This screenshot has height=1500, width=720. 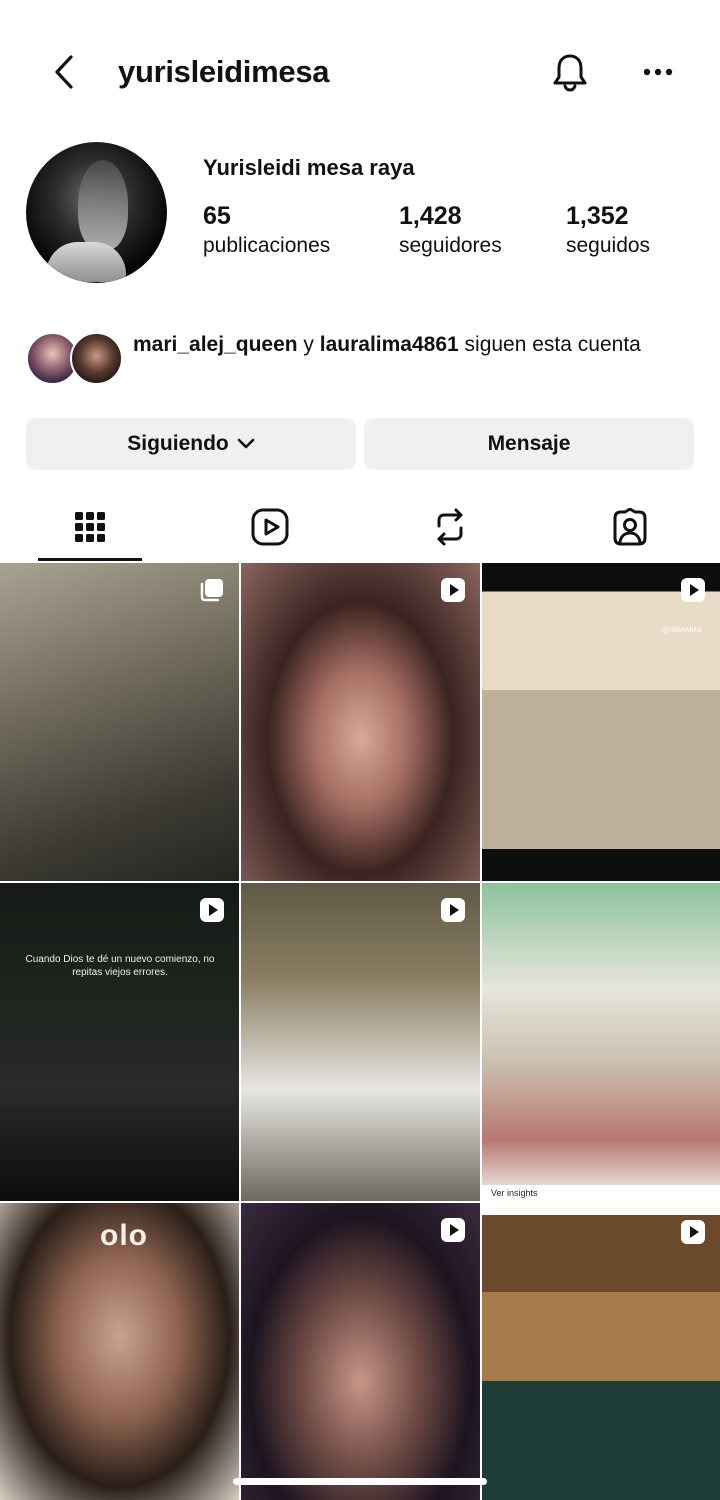 I want to click on profile-full-name: Yurisleidi mesa raya, so click(x=309, y=167).